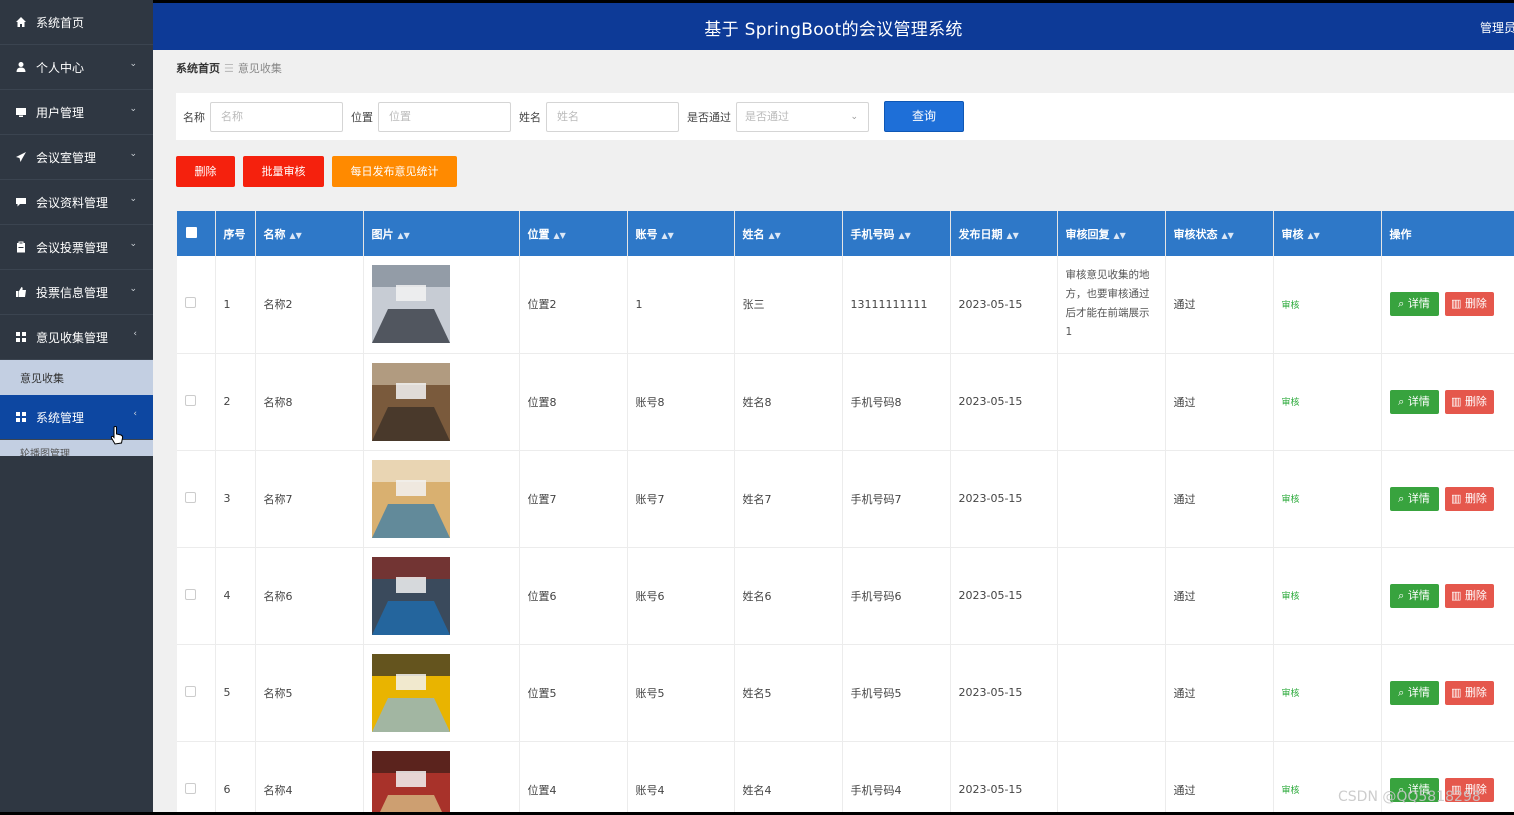 The image size is (1514, 815). What do you see at coordinates (681, 596) in the screenshot?
I see `row-account: 账号6` at bounding box center [681, 596].